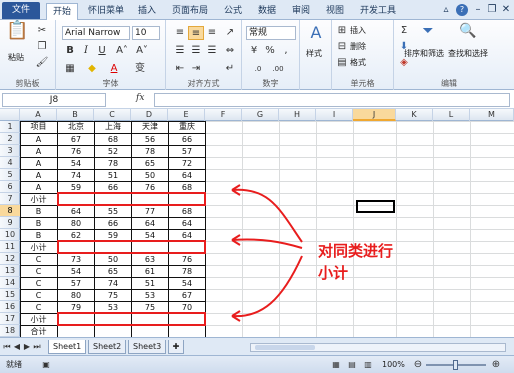 This screenshot has height=373, width=514. I want to click on close-icon: ✕, so click(506, 10).